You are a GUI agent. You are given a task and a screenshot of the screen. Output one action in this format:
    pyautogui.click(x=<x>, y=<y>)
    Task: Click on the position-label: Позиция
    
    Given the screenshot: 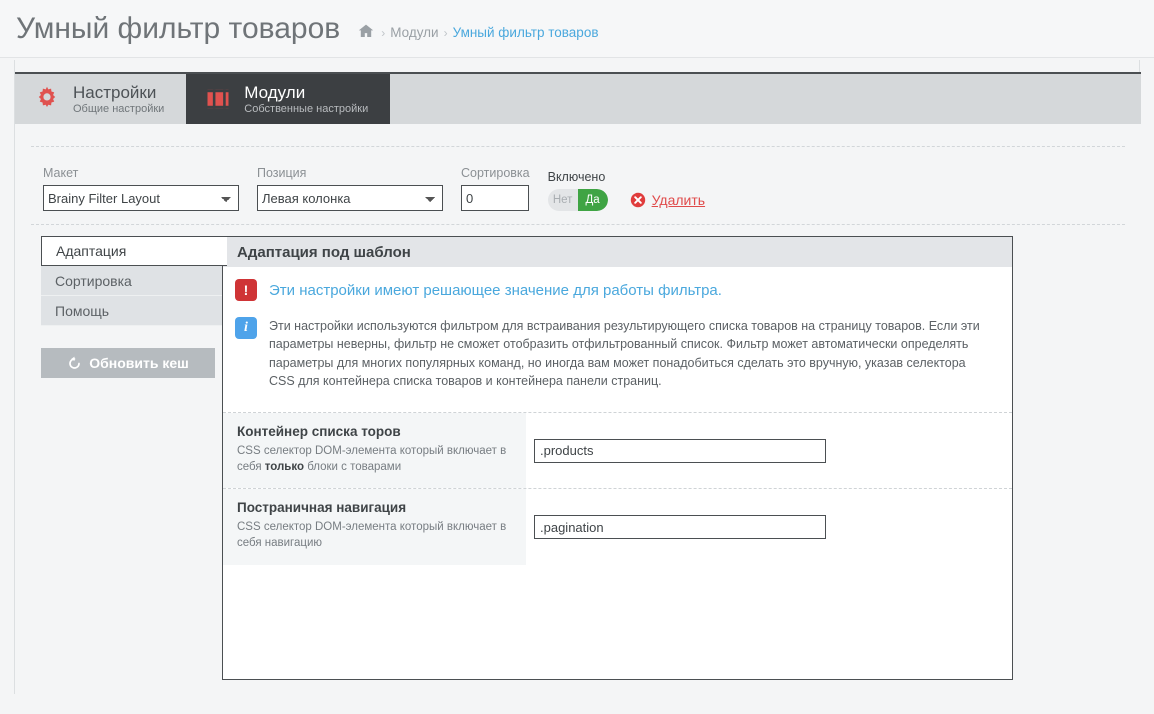 What is the action you would take?
    pyautogui.click(x=282, y=173)
    